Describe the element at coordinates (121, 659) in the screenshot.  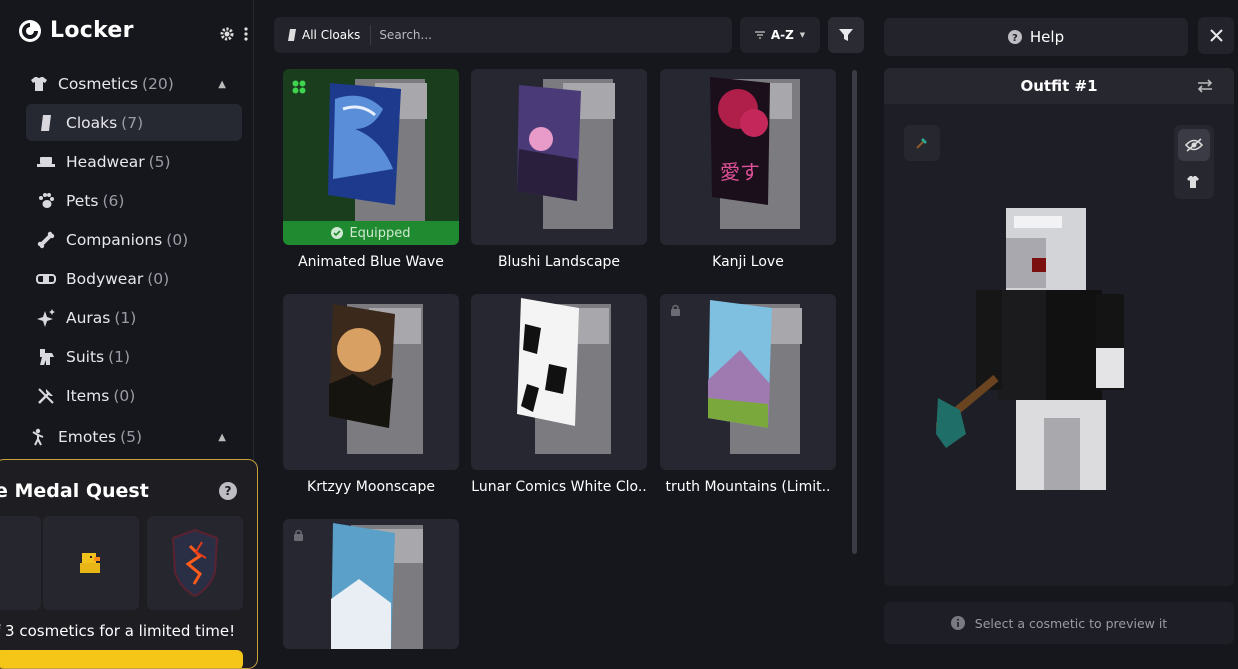
I see `quest-action-button` at that location.